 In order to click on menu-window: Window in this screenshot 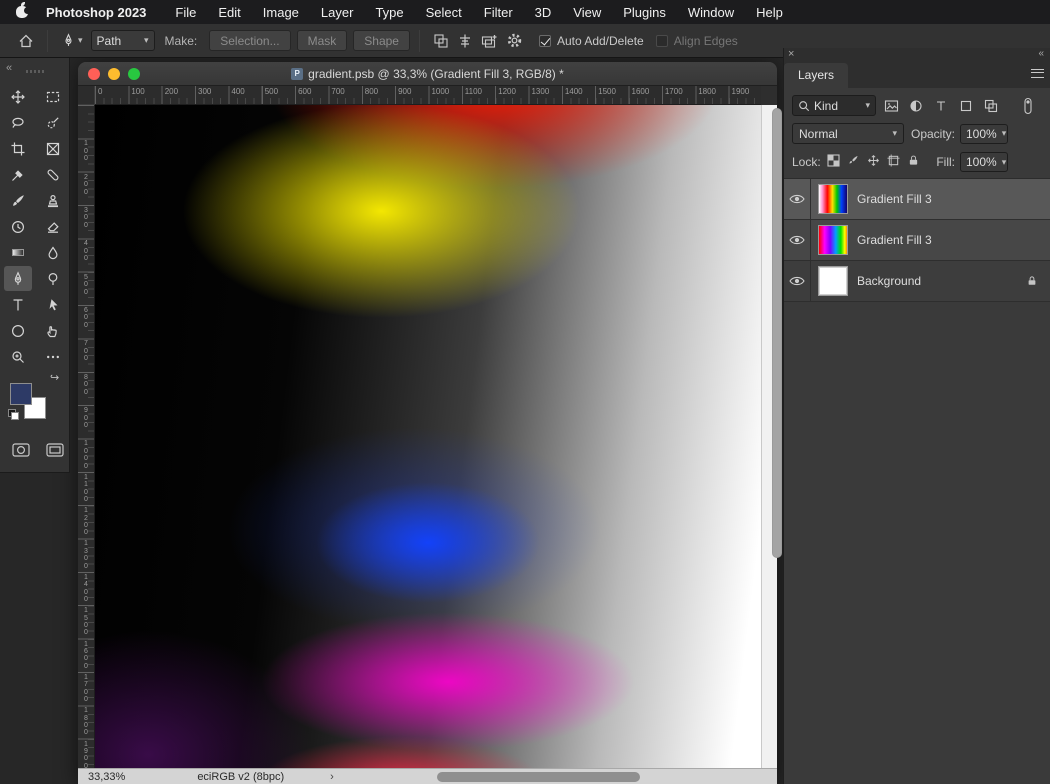, I will do `click(711, 12)`.